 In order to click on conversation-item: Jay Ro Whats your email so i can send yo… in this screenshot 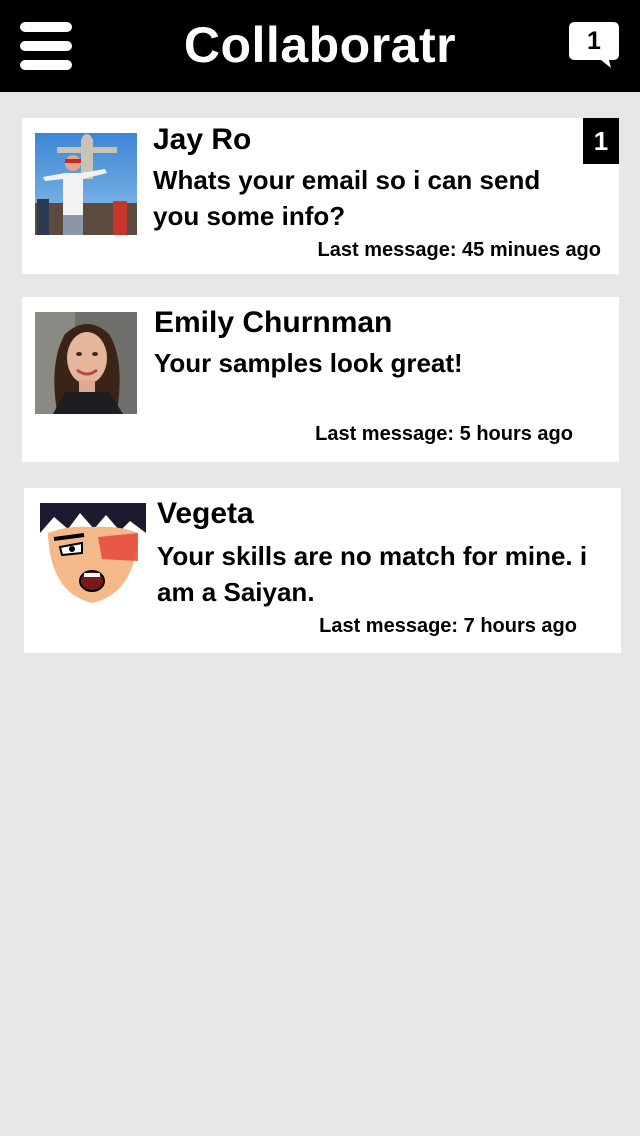, I will do `click(320, 196)`.